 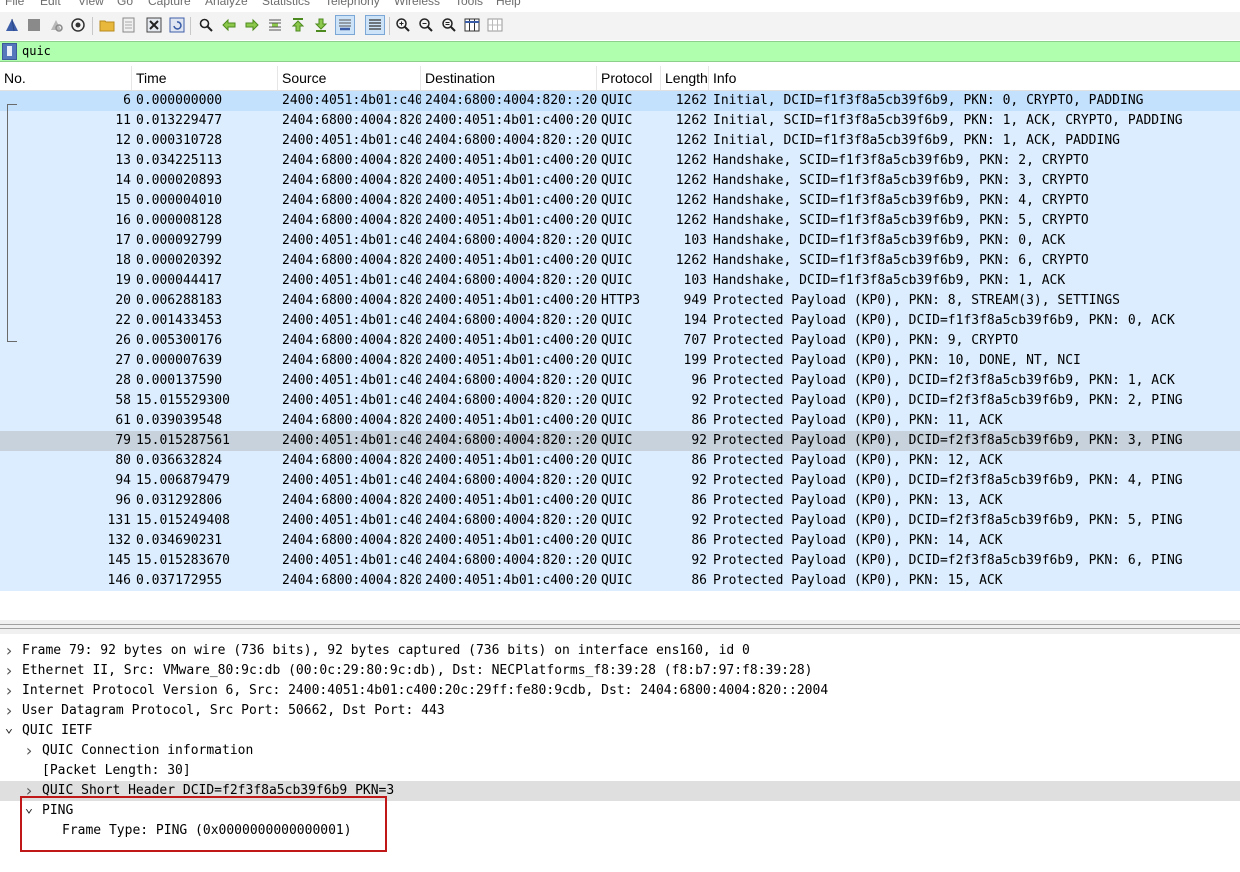 I want to click on menu-help: Help, so click(x=508, y=4).